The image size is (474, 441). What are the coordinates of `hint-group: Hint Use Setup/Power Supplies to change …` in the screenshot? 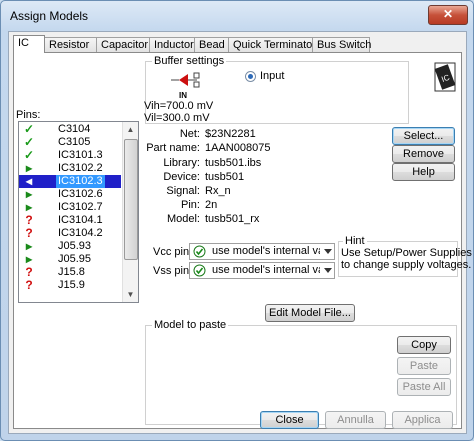 It's located at (405, 256).